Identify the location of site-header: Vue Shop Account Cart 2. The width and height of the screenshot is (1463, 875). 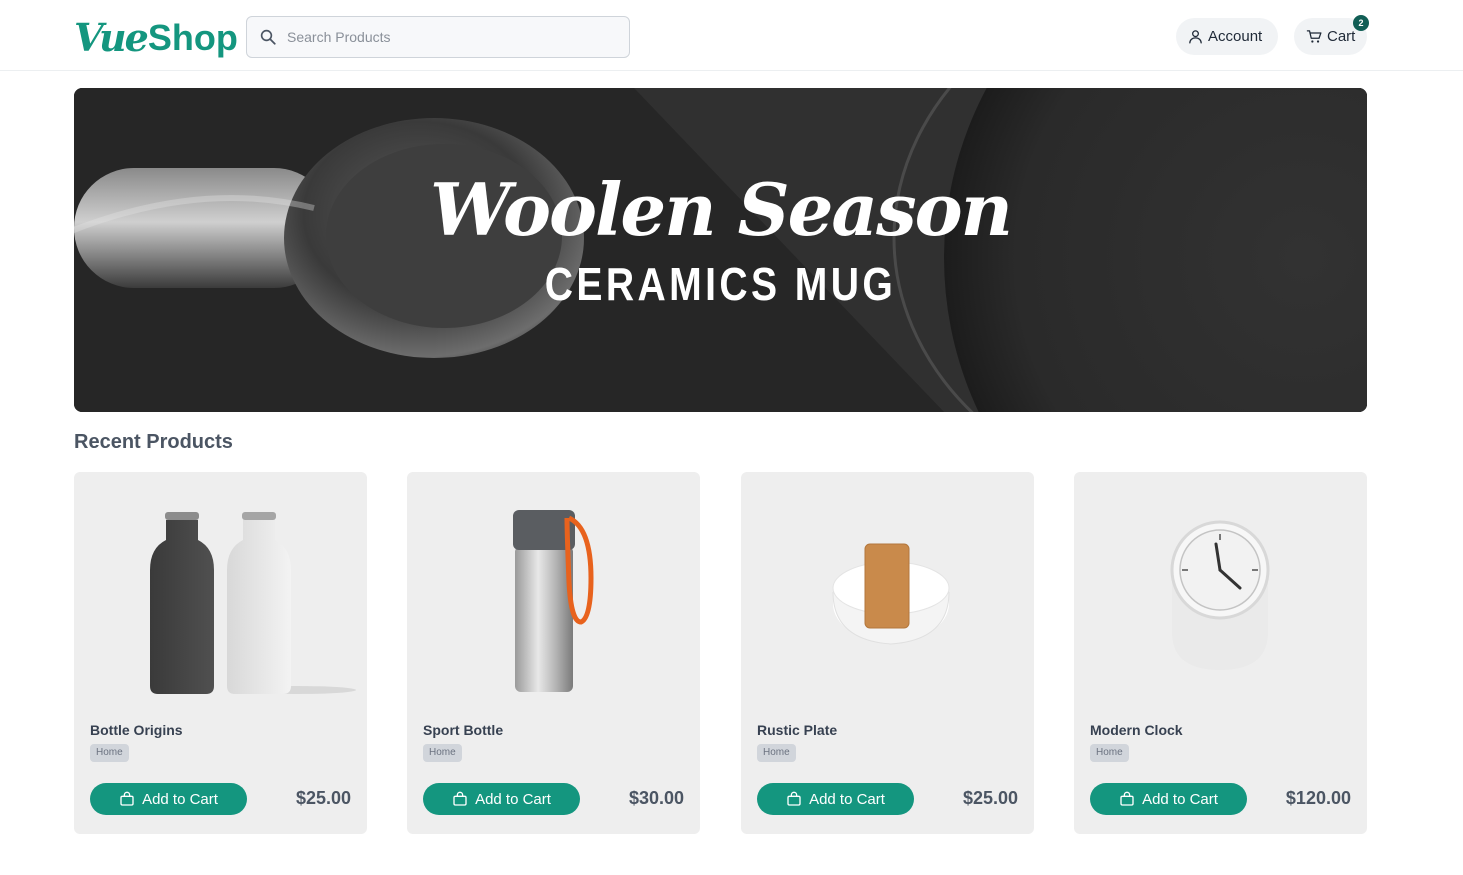
(731, 35).